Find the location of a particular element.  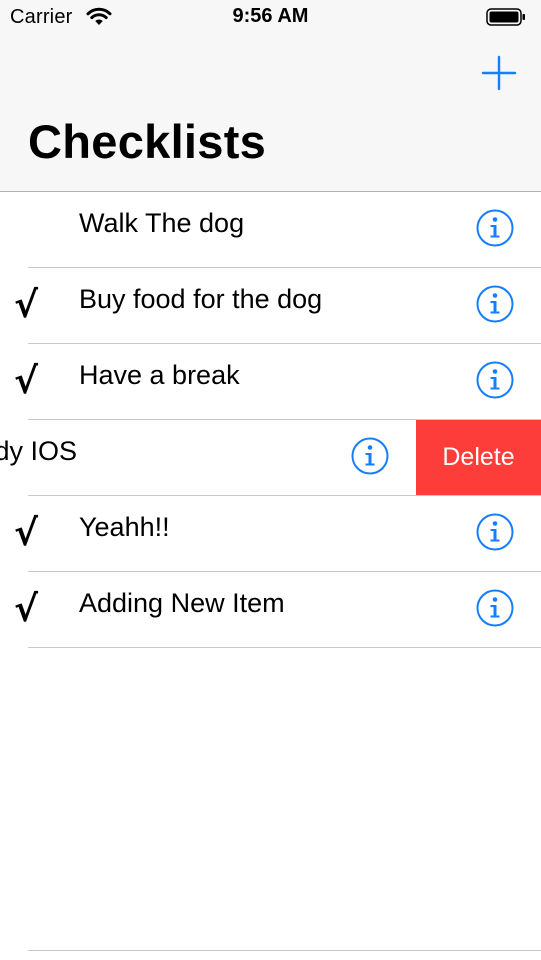

row-content: √ Have a break is located at coordinates (270, 382).